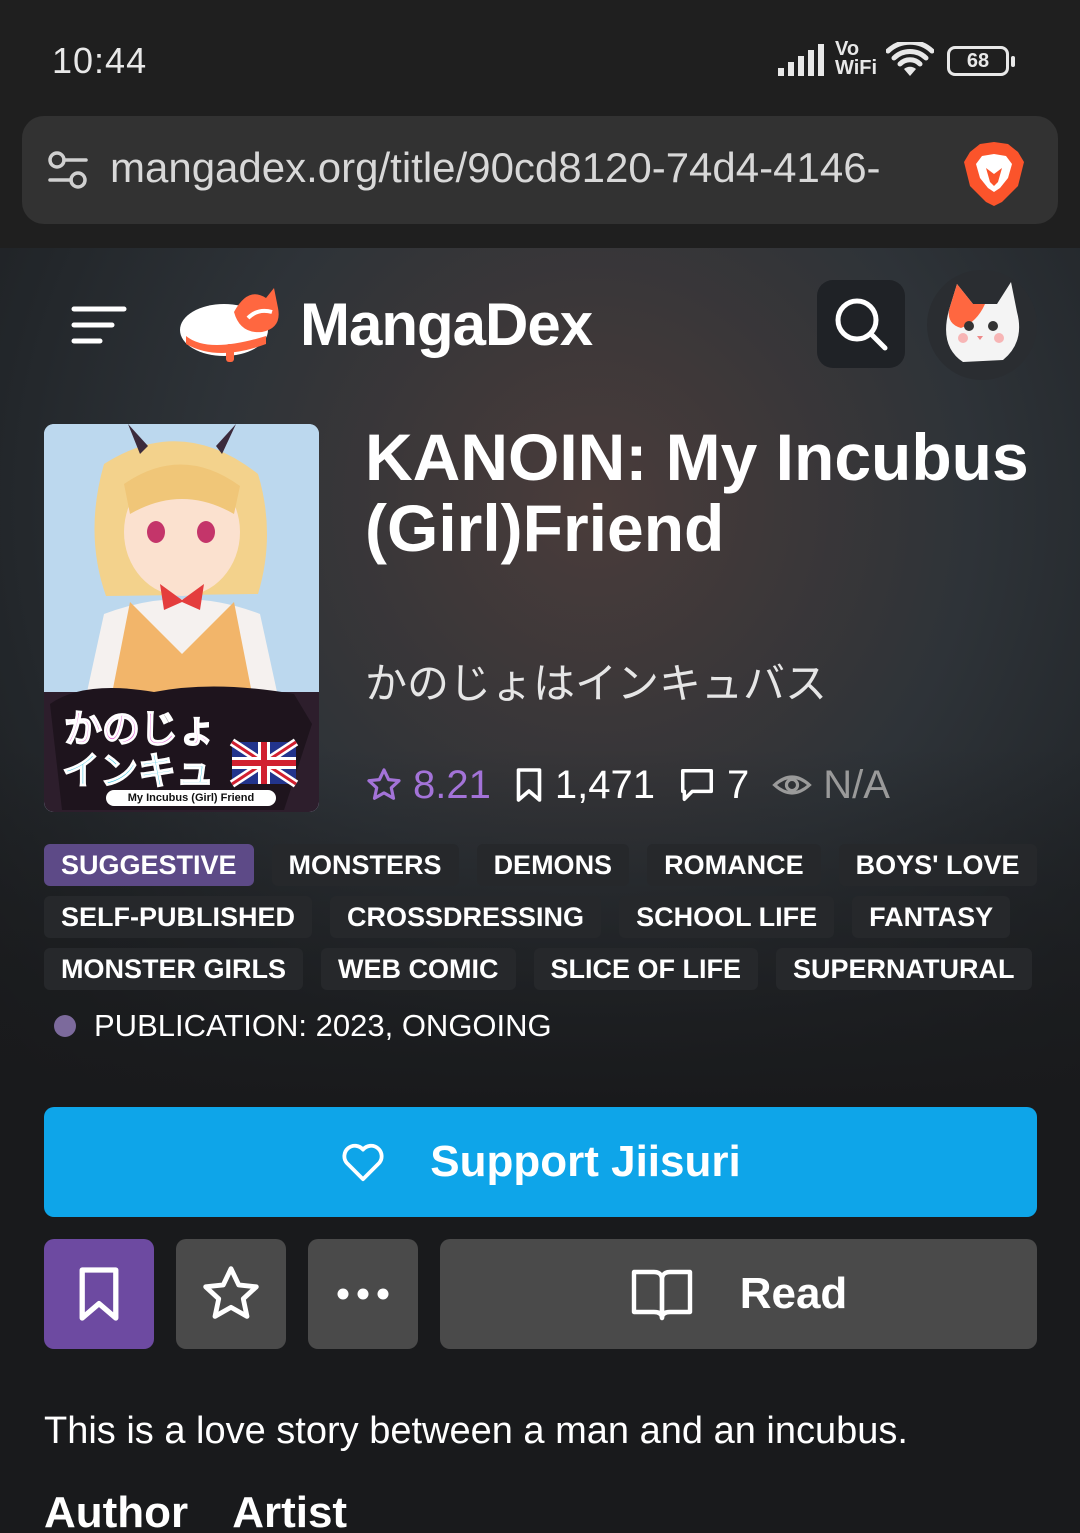 The width and height of the screenshot is (1080, 1533). What do you see at coordinates (738, 1294) in the screenshot?
I see `read-button: Read` at bounding box center [738, 1294].